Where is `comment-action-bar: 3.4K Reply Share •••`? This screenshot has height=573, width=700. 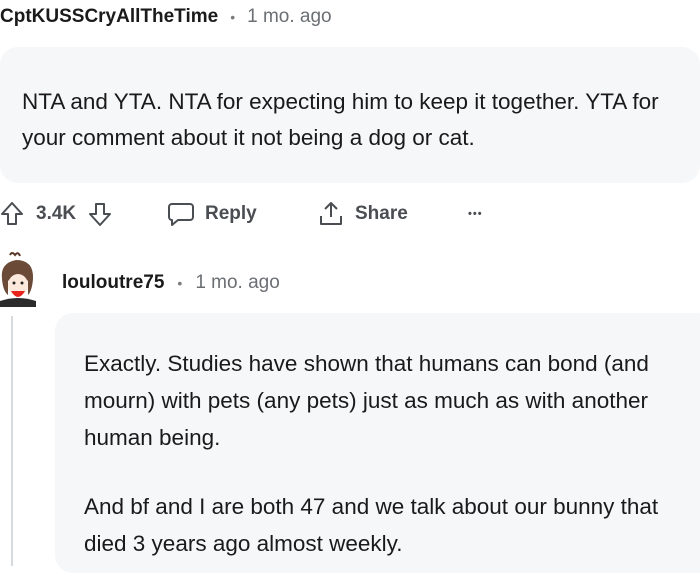 comment-action-bar: 3.4K Reply Share ••• is located at coordinates (350, 214).